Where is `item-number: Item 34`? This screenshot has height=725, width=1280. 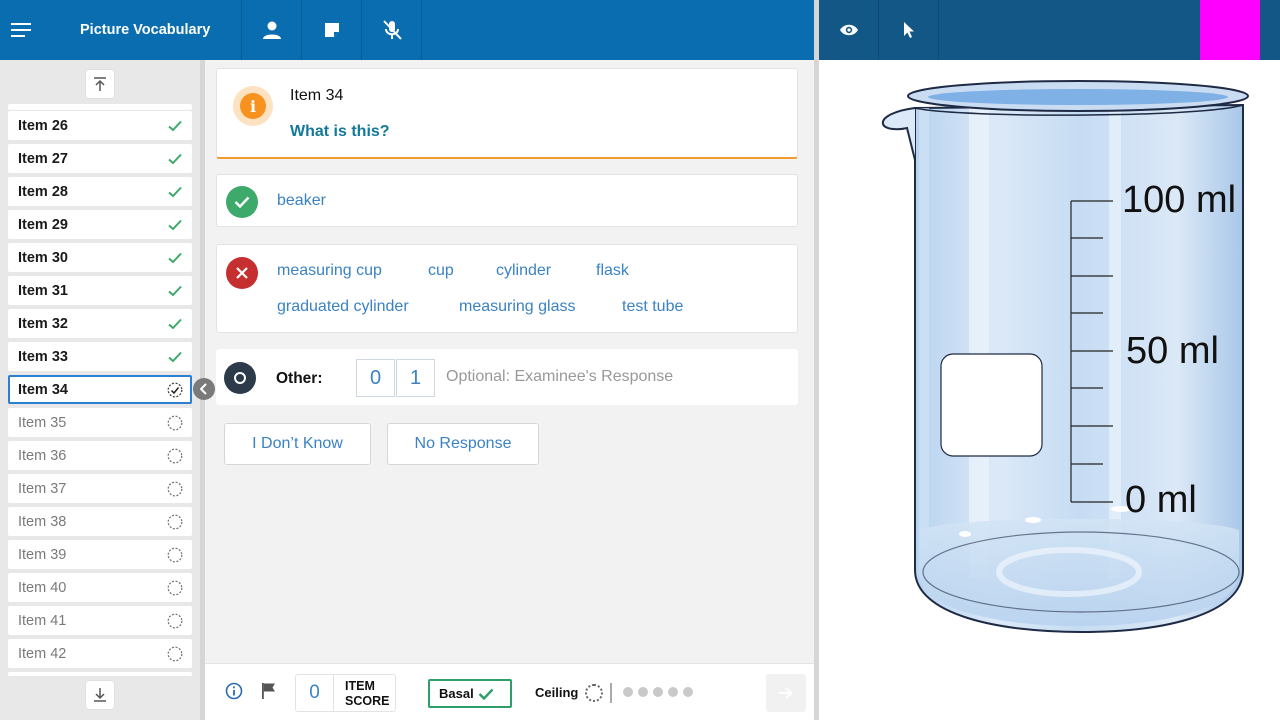 item-number: Item 34 is located at coordinates (317, 95).